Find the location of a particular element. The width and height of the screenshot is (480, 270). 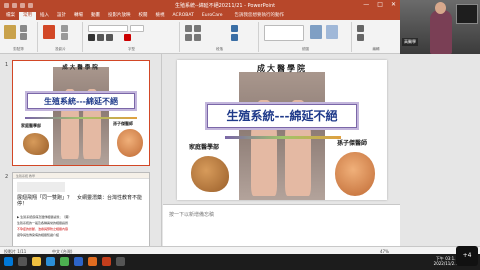

firefox-icon is located at coordinates (92, 261).